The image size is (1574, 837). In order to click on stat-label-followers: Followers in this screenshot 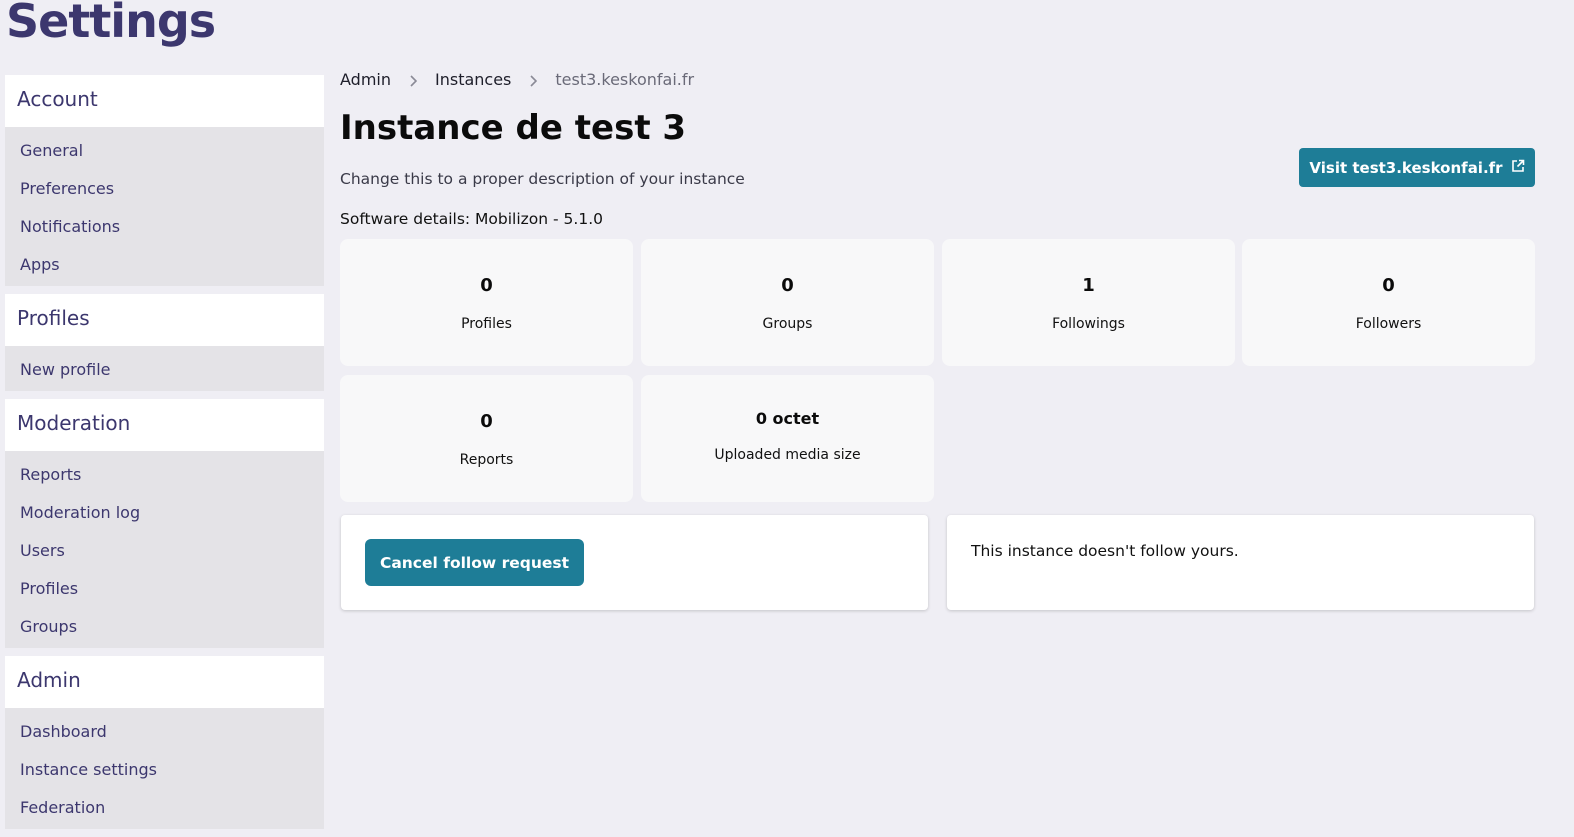, I will do `click(1388, 324)`.